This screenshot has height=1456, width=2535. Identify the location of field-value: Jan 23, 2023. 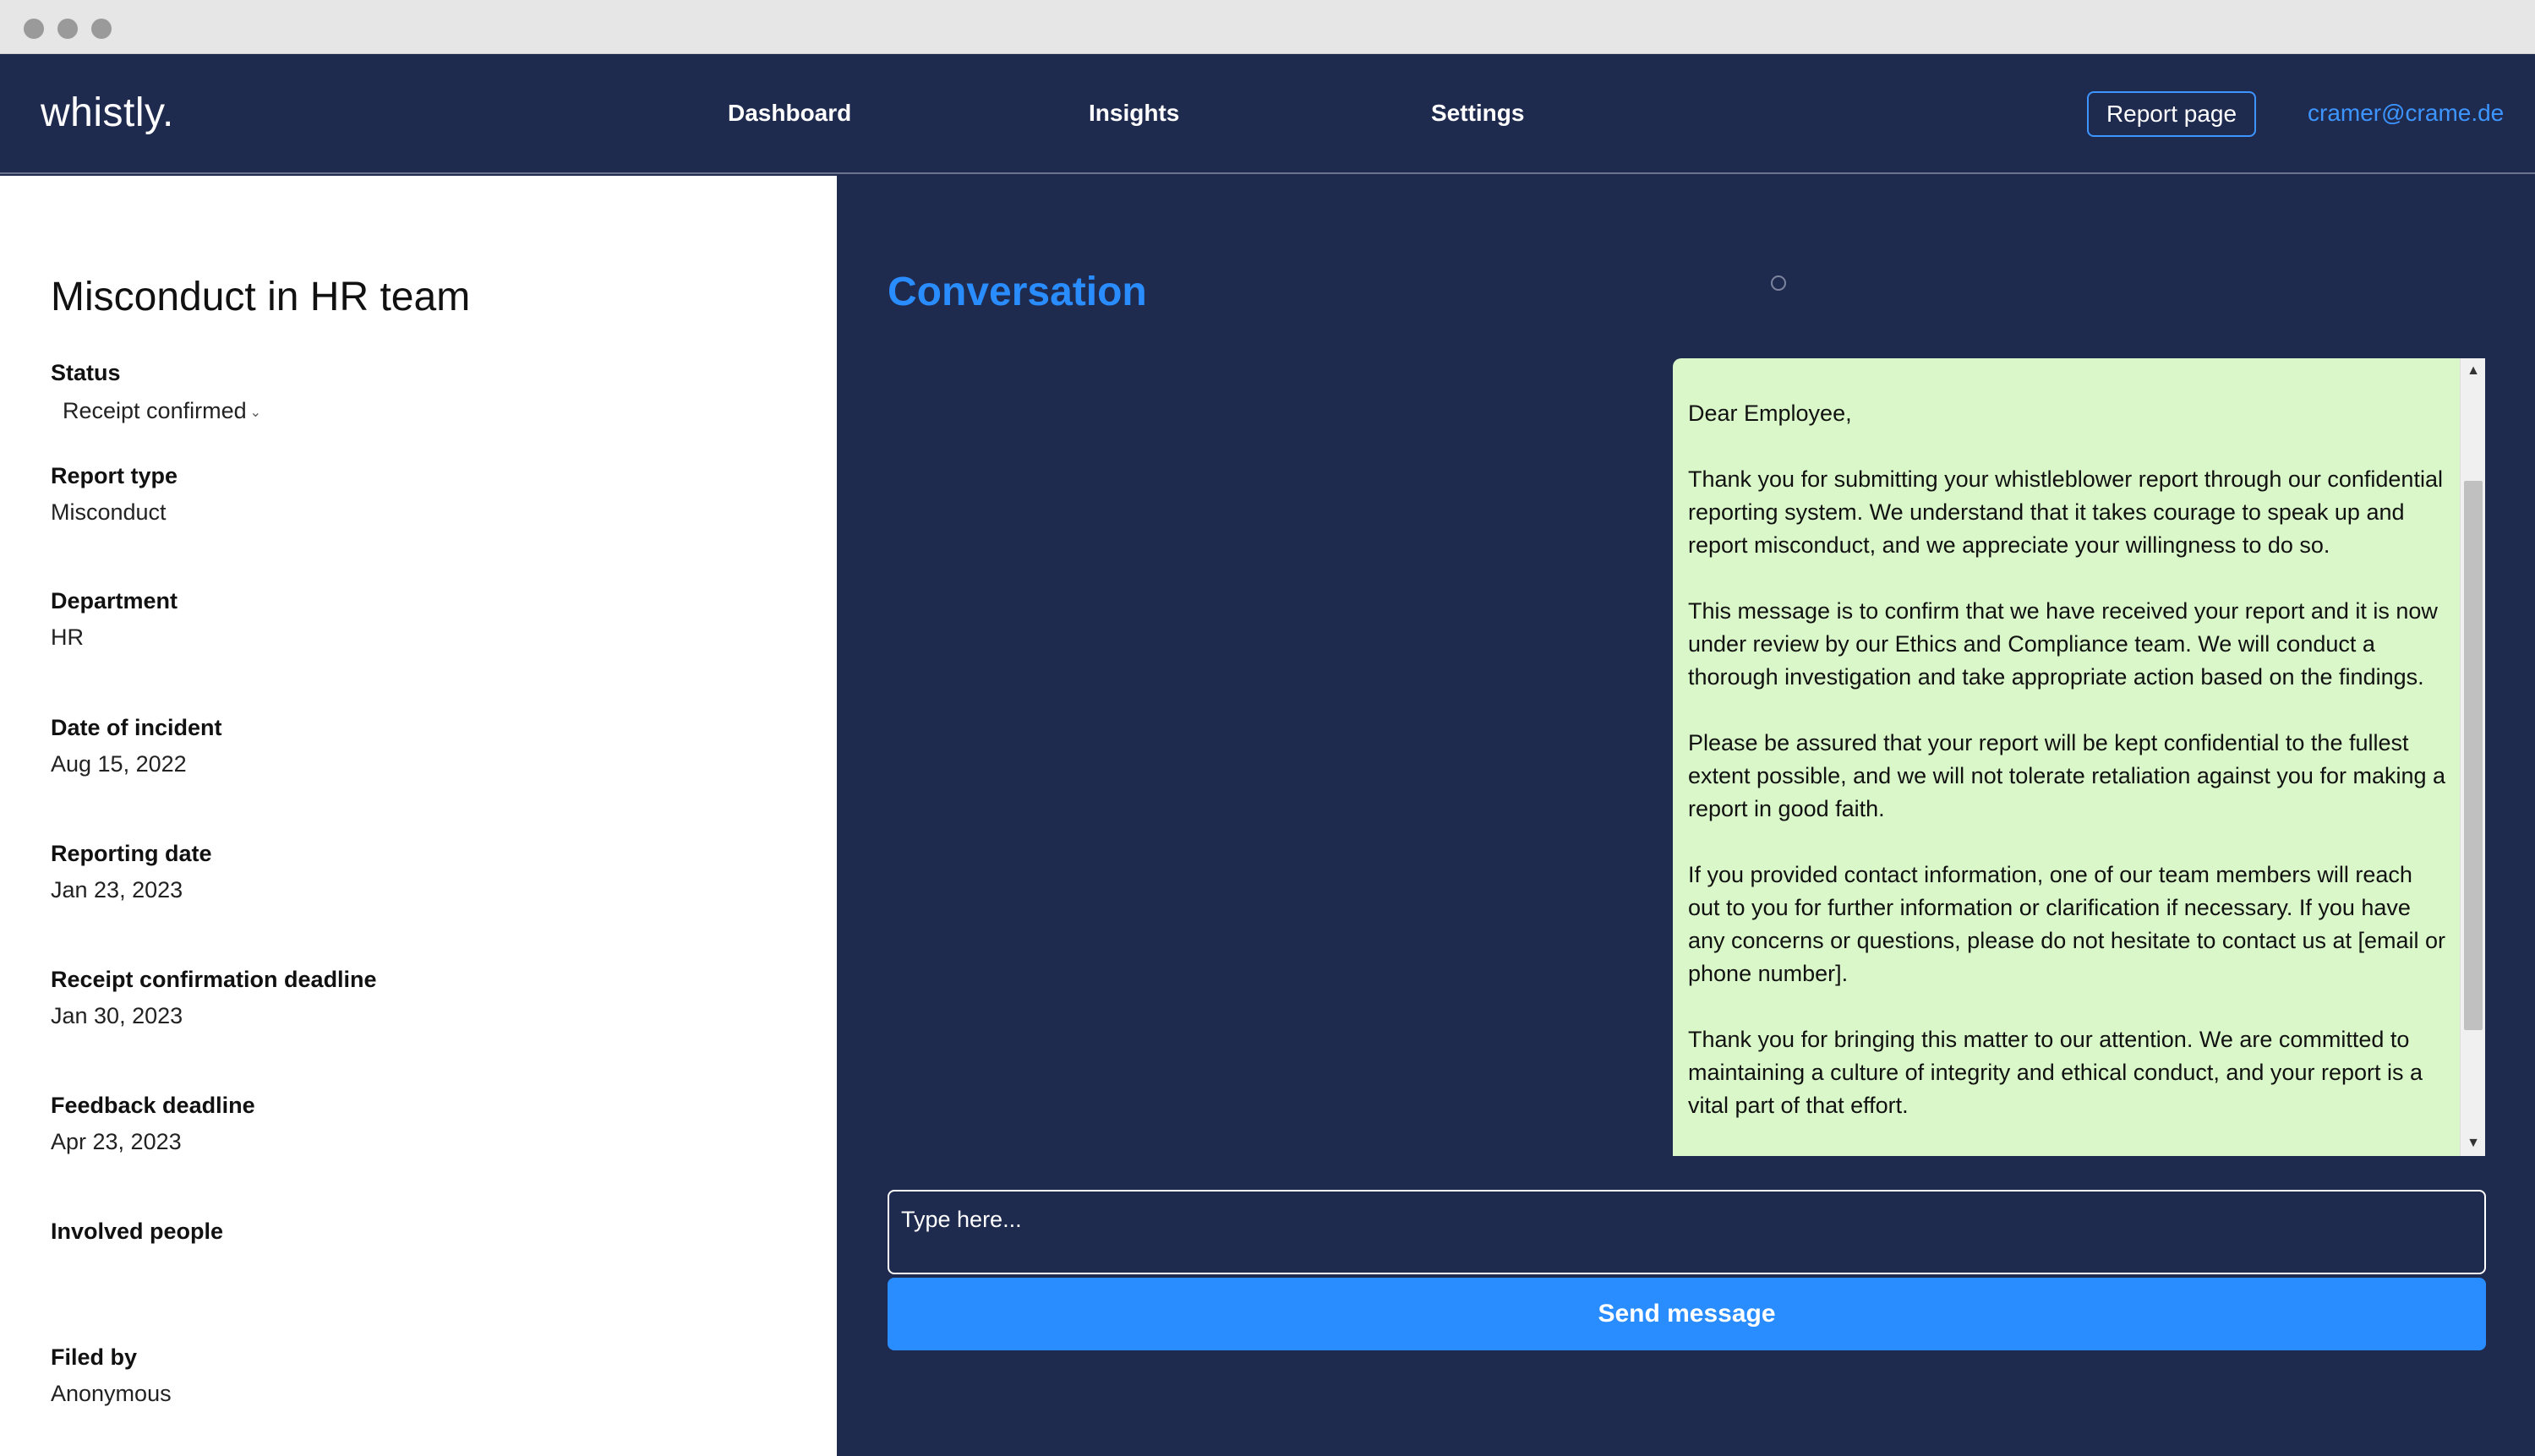
(117, 890).